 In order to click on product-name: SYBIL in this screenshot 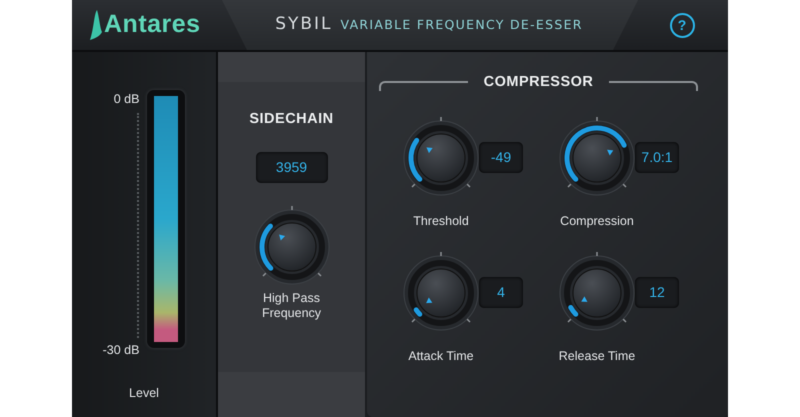, I will do `click(304, 24)`.